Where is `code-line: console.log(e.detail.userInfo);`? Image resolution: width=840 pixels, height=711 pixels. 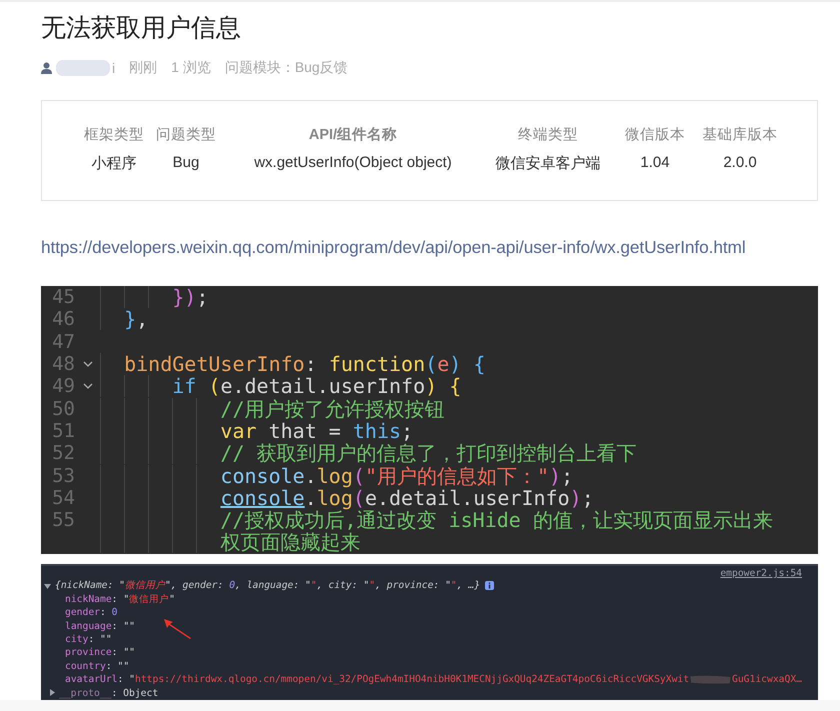 code-line: console.log(e.detail.userInfo); is located at coordinates (347, 497).